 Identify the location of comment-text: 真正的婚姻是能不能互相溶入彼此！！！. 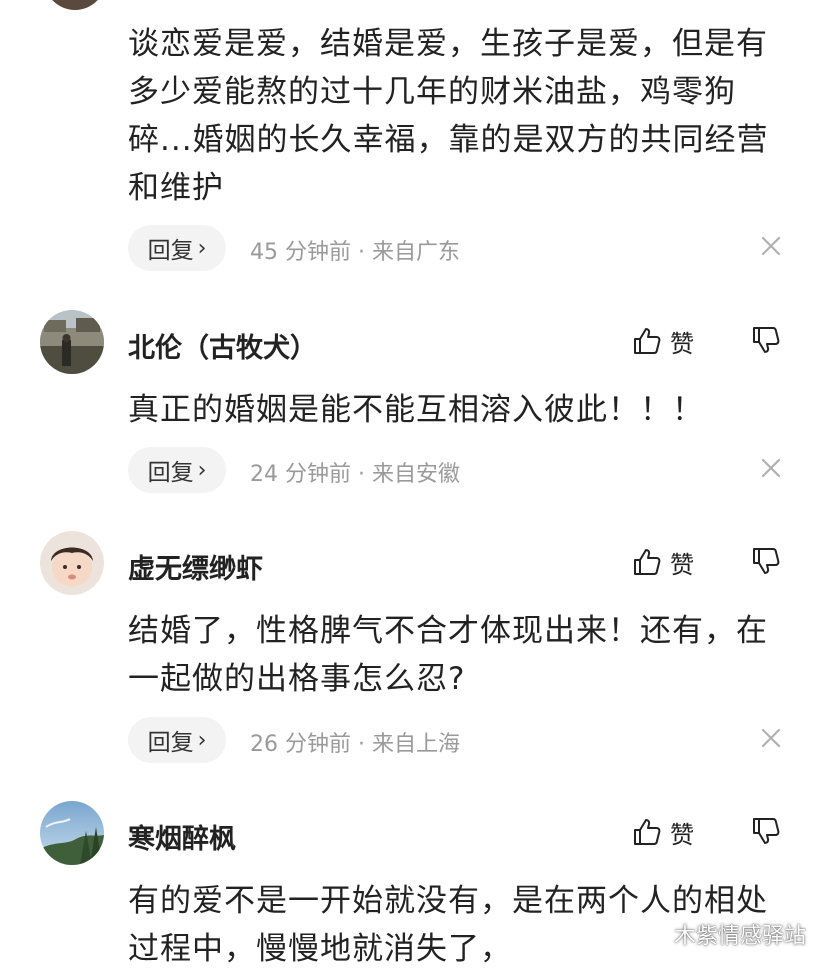
(416, 410).